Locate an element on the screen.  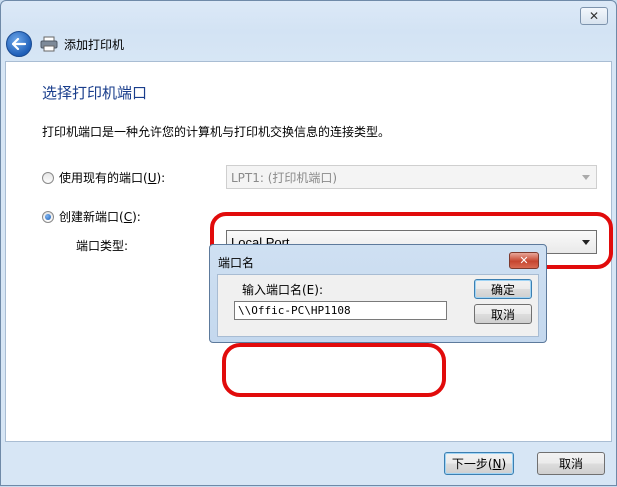
dialog-close-button: ✕ is located at coordinates (524, 260).